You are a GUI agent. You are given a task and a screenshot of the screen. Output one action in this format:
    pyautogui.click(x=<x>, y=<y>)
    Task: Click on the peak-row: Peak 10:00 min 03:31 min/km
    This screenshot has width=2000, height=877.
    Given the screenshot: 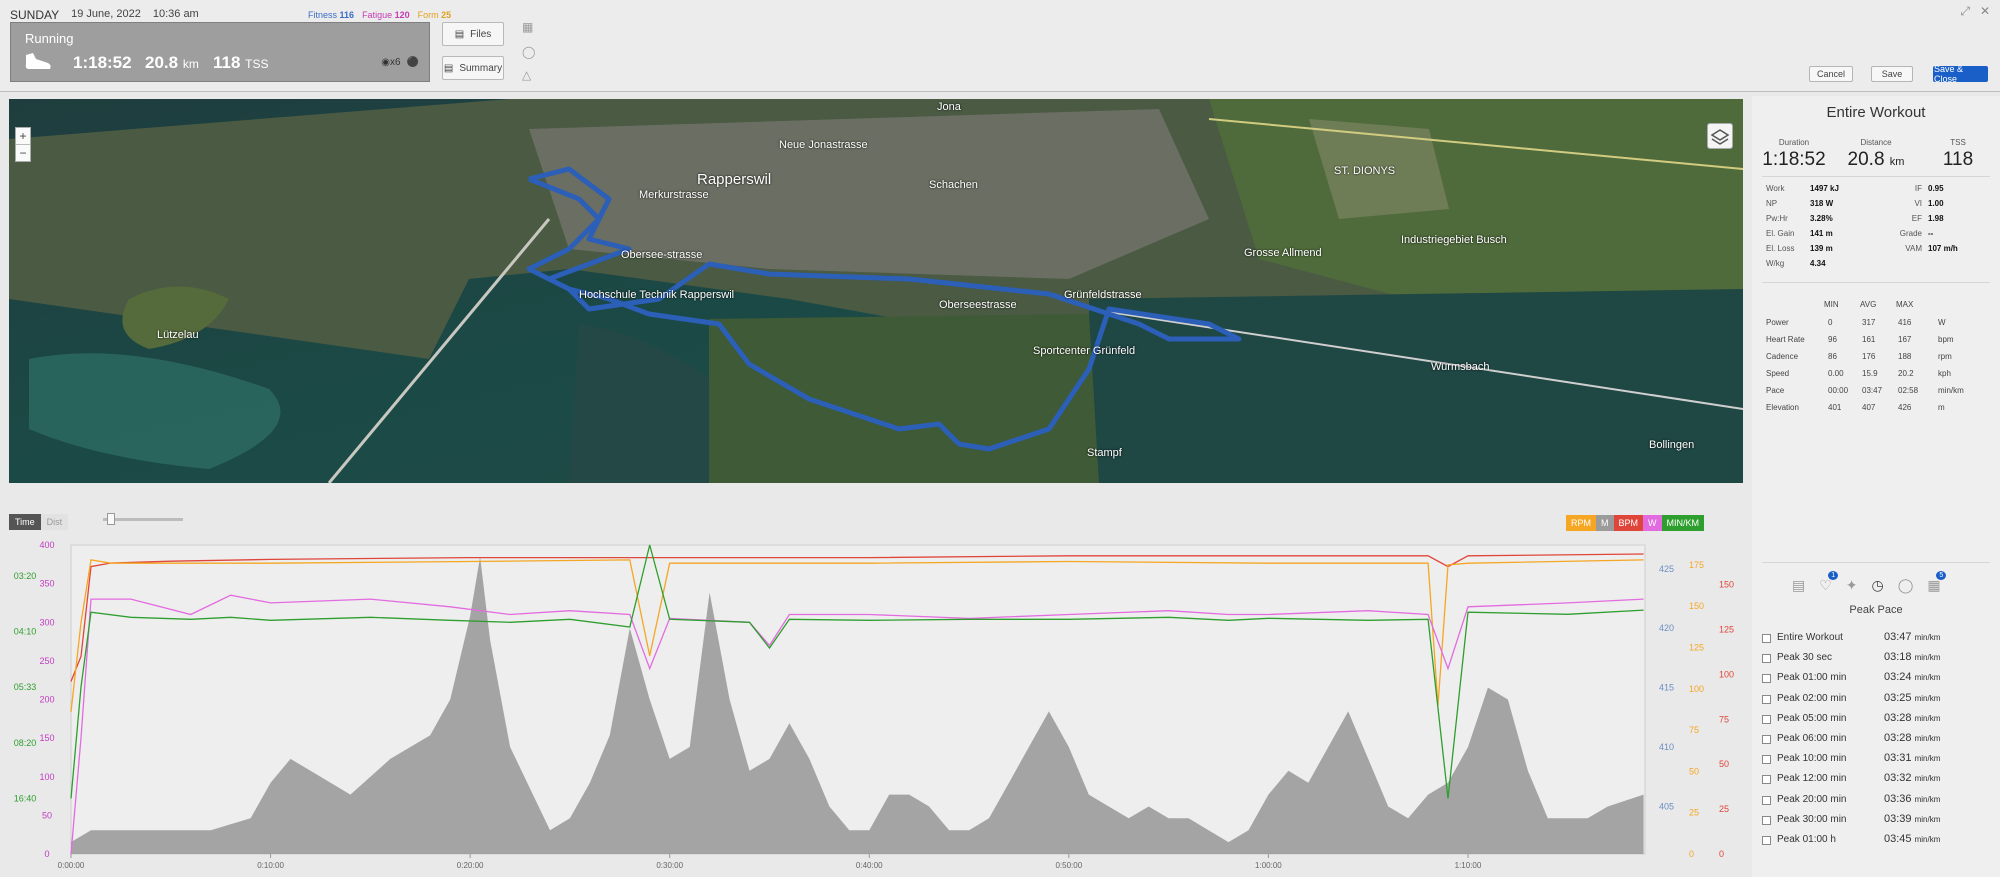 What is the action you would take?
    pyautogui.click(x=1877, y=761)
    